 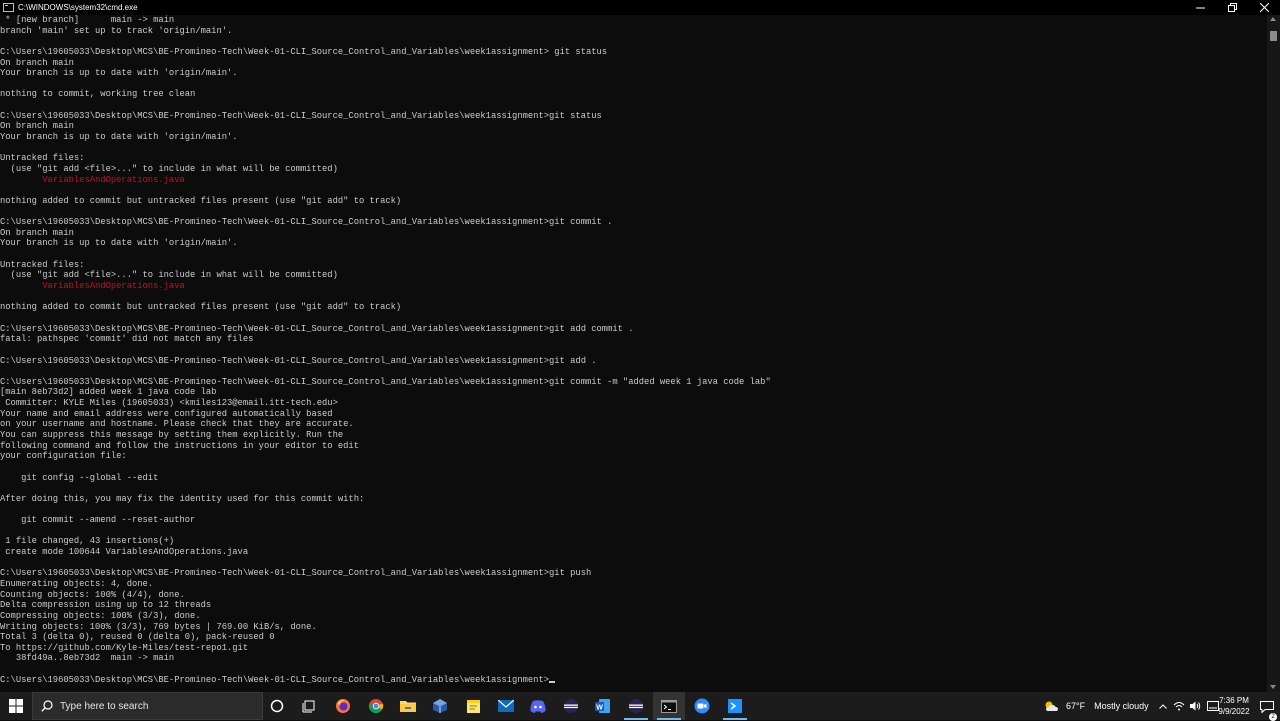 I want to click on chrome-icon, so click(x=376, y=706).